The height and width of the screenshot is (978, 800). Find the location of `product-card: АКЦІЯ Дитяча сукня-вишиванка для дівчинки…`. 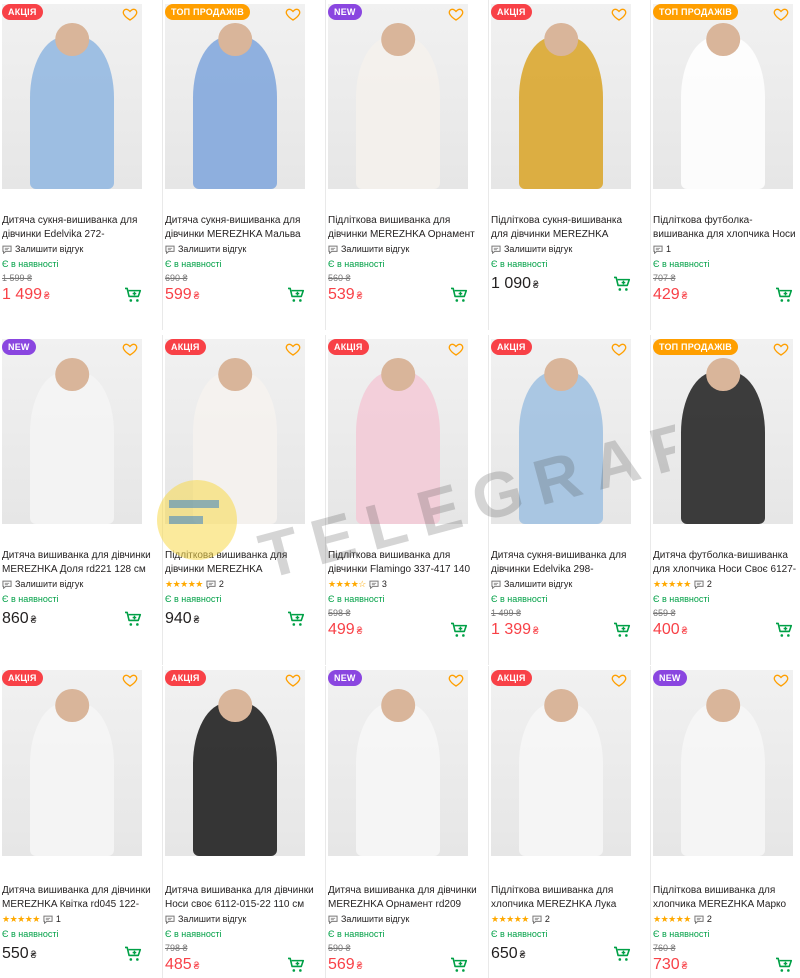

product-card: АКЦІЯ Дитяча сукня-вишиванка для дівчинки… is located at coordinates (569, 500).